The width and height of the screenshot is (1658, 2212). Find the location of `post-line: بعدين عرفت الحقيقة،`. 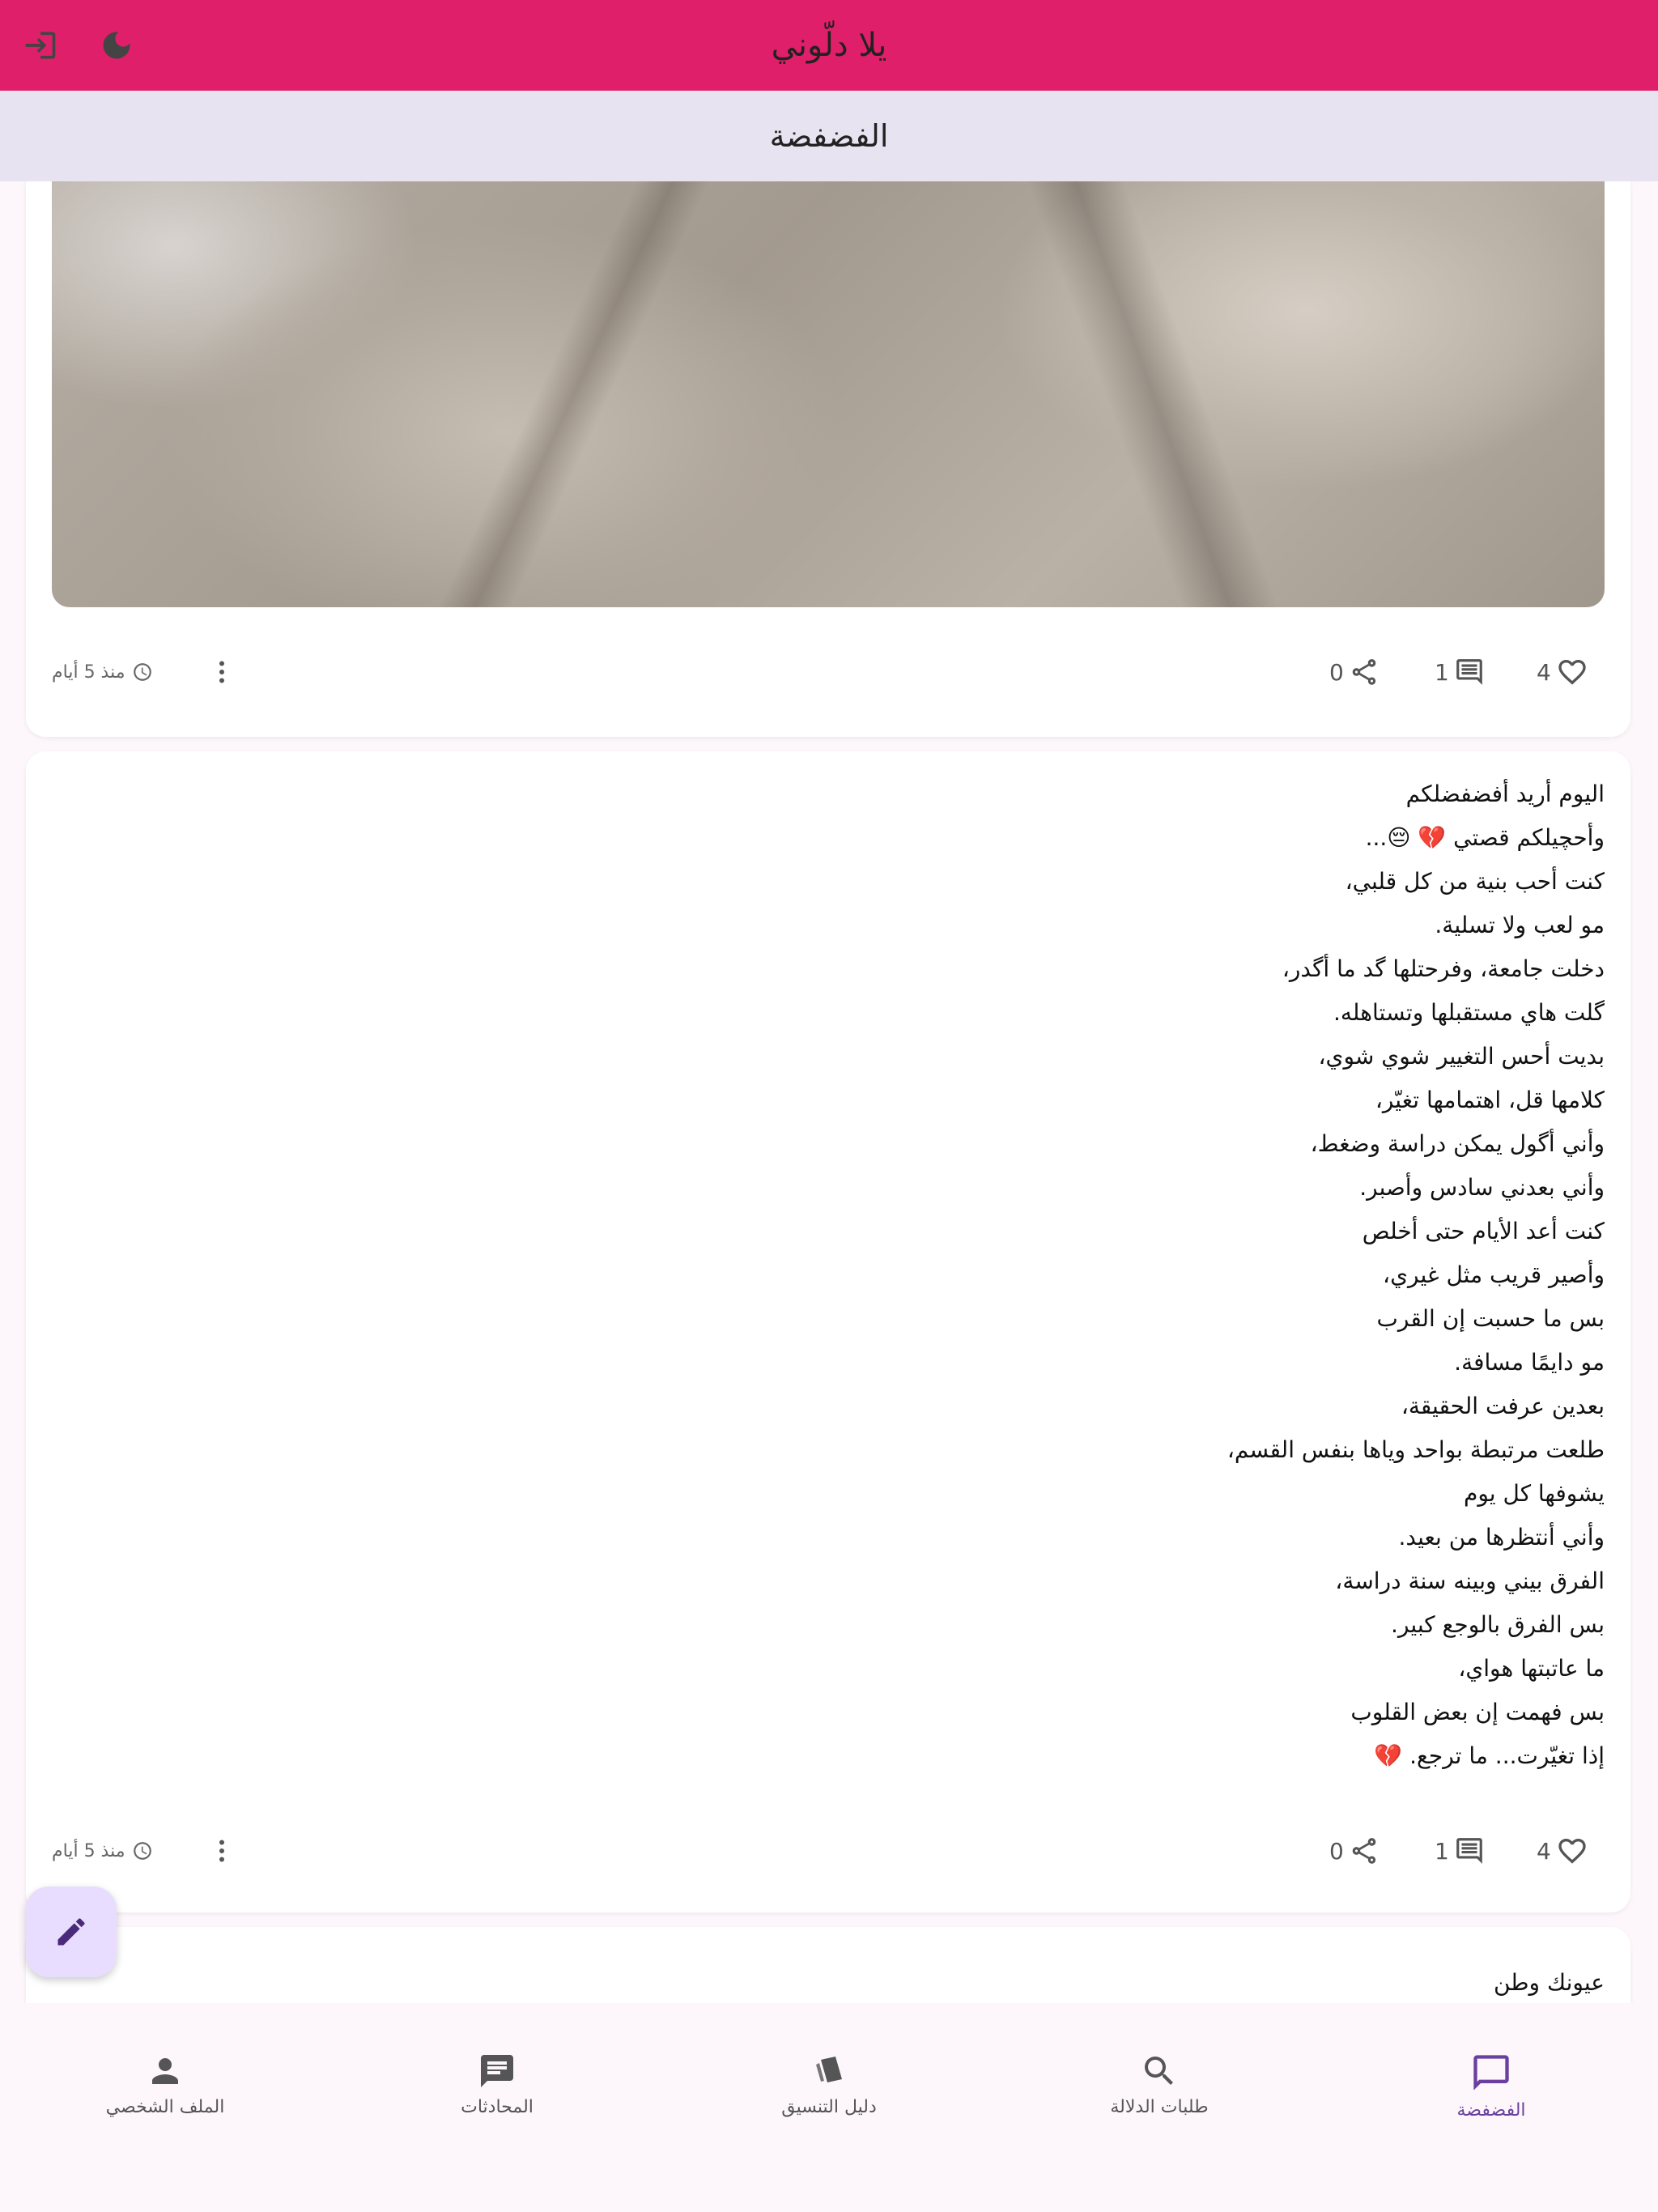

post-line: بعدين عرفت الحقيقة، is located at coordinates (1503, 1406).